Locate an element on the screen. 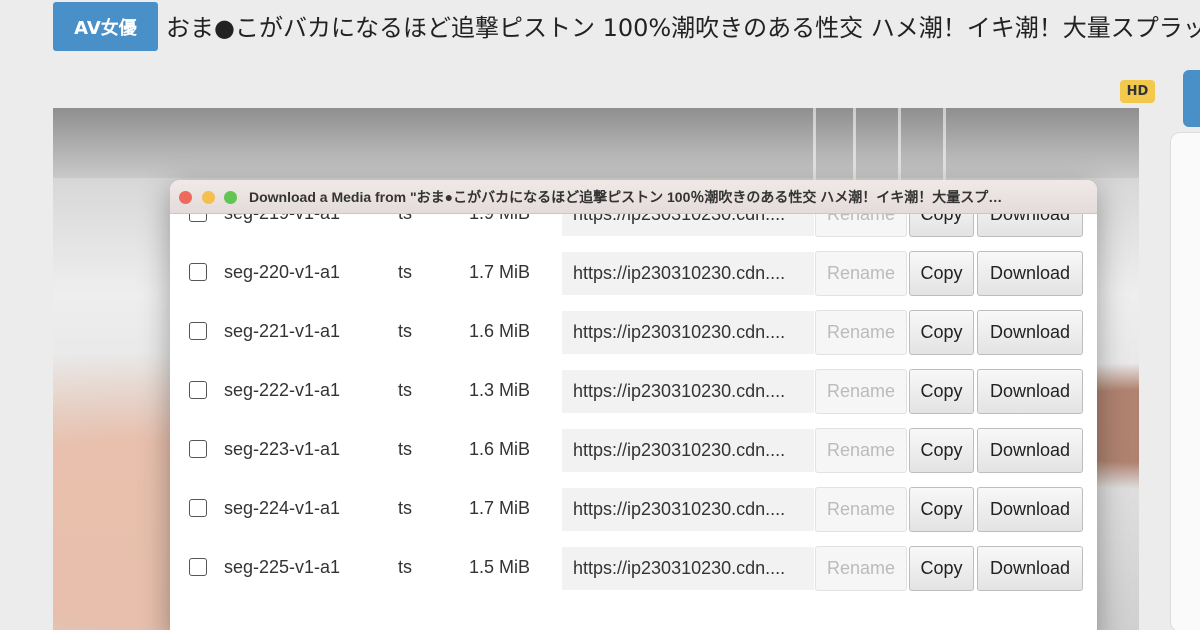 This screenshot has width=1200, height=630. segment-name: seg-223-v1-a1 is located at coordinates (282, 449).